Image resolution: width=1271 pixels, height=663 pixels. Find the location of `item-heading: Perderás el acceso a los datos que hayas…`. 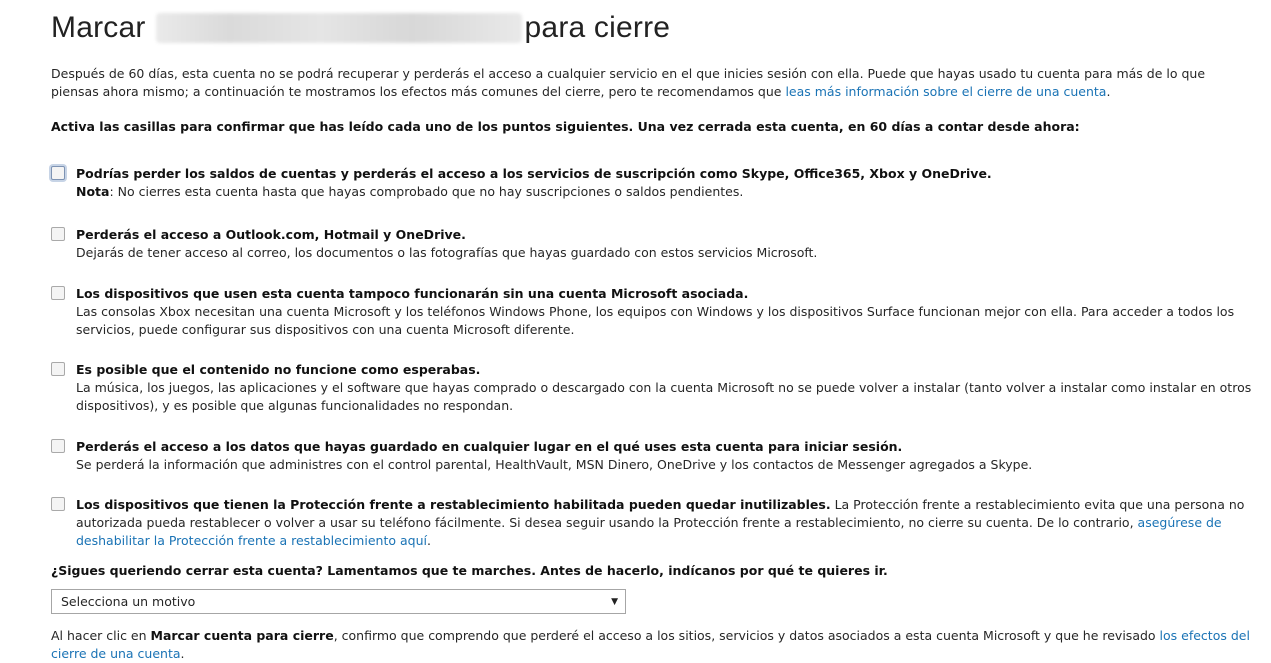

item-heading: Perderás el acceso a los datos que hayas… is located at coordinates (489, 446).